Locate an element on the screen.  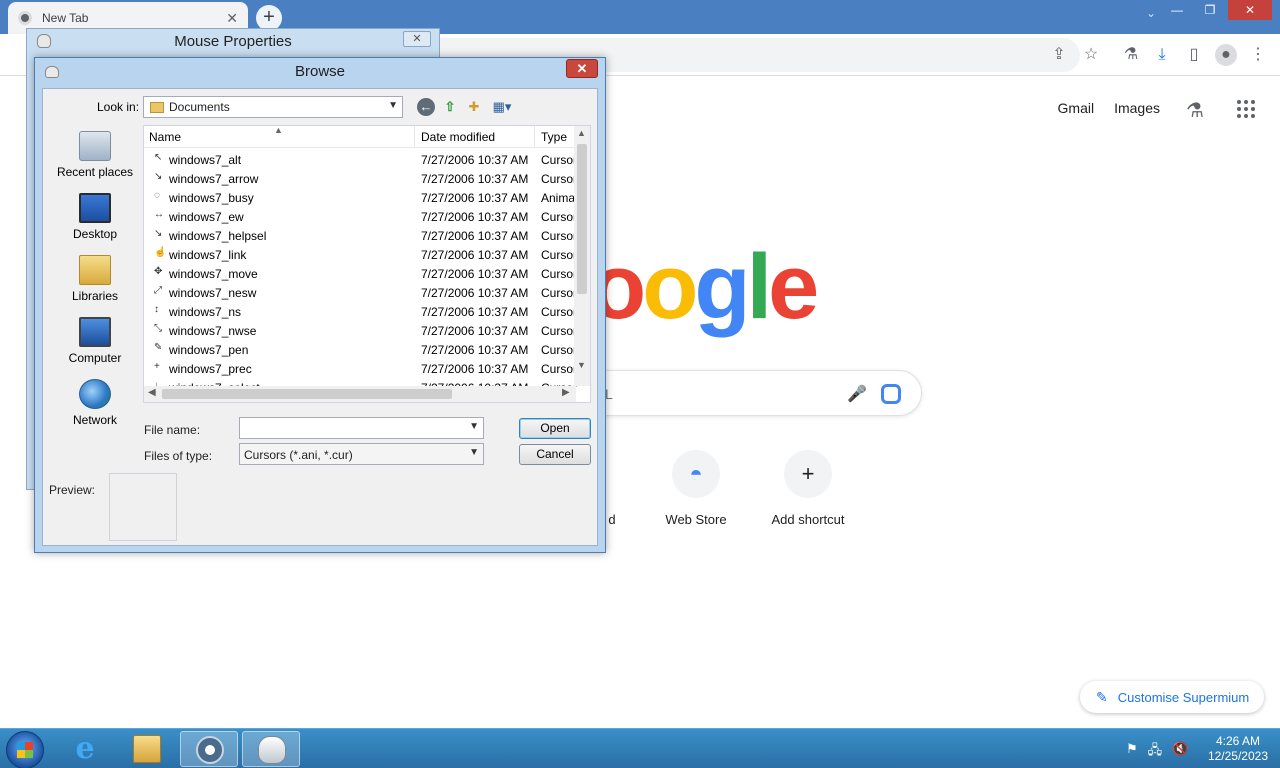
look-in-dropdown: Documents ▼ is located at coordinates (273, 107).